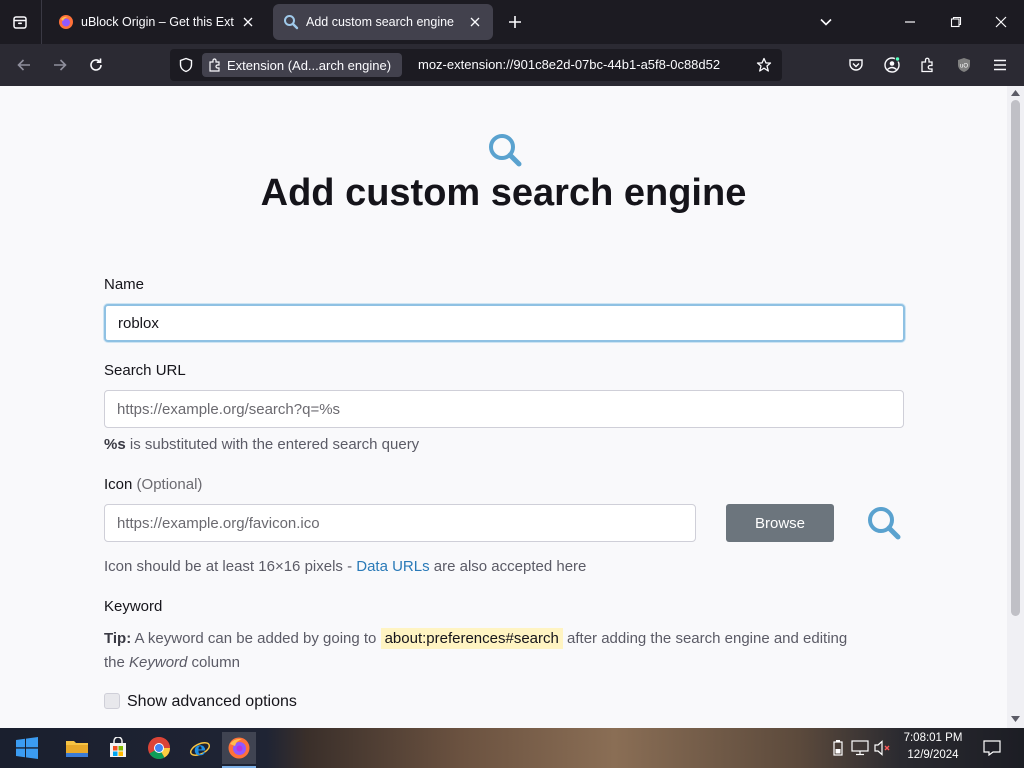 This screenshot has height=768, width=1024. What do you see at coordinates (118, 748) in the screenshot?
I see `microsoft-store-icon` at bounding box center [118, 748].